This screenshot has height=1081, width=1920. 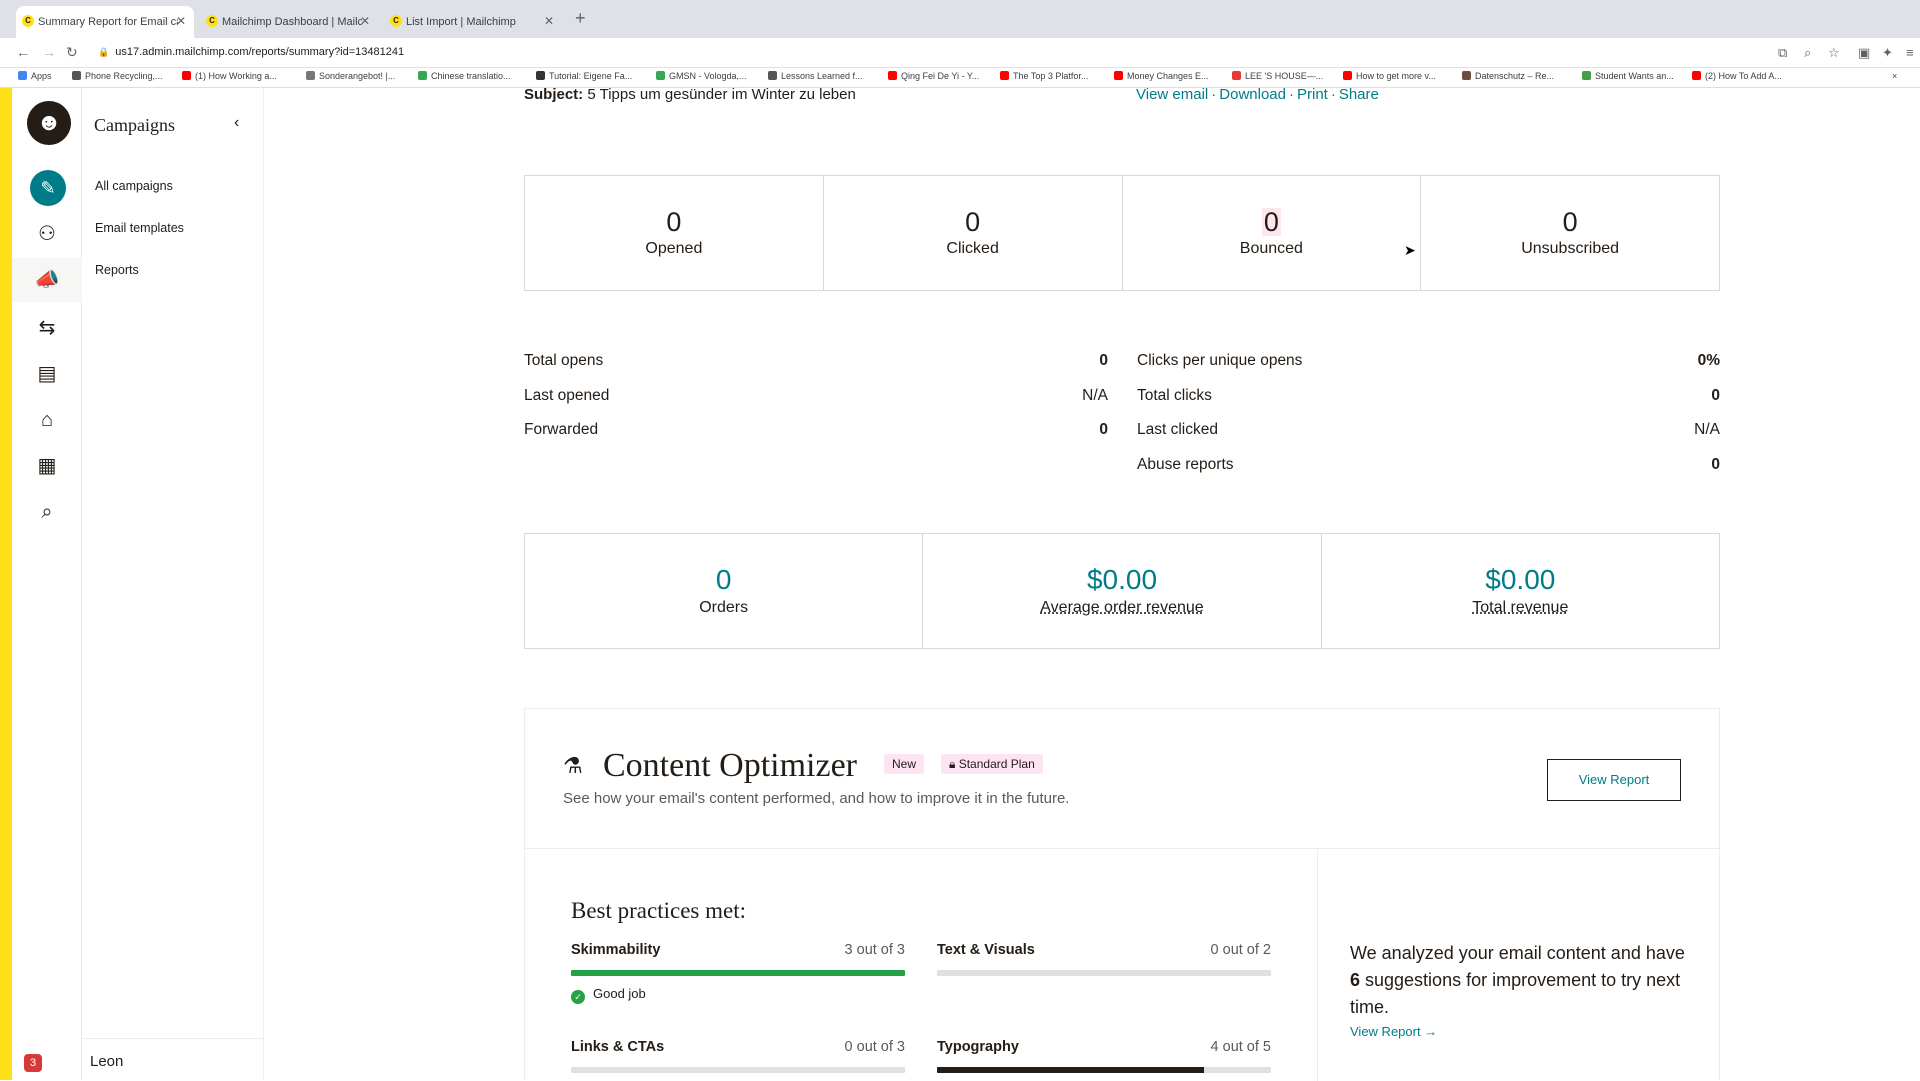 I want to click on good-job-note: ✓ Good job, so click(x=608, y=995).